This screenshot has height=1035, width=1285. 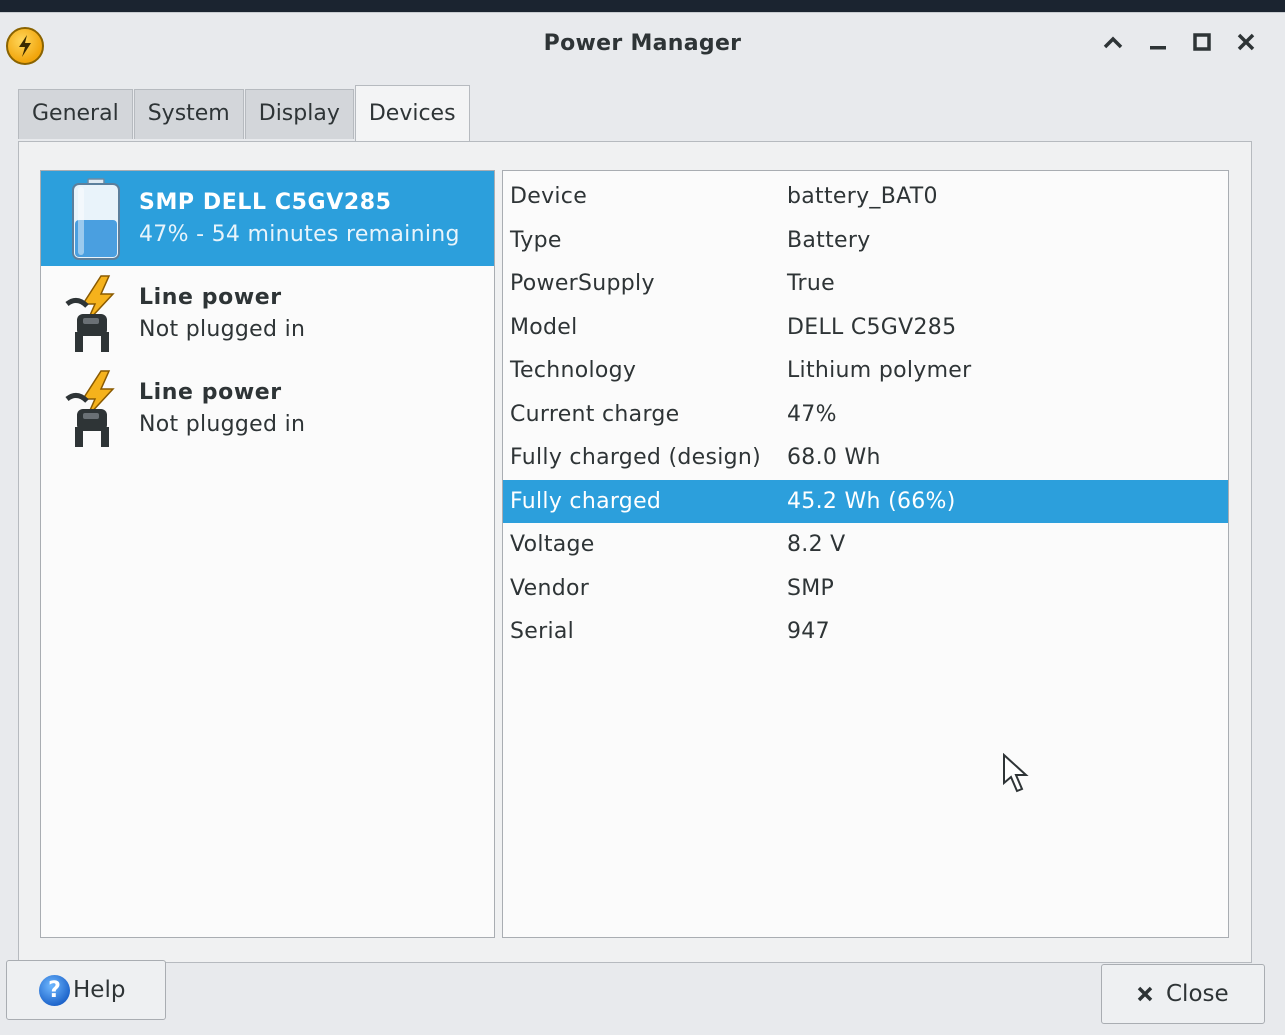 What do you see at coordinates (54, 990) in the screenshot?
I see `help-icon: ?` at bounding box center [54, 990].